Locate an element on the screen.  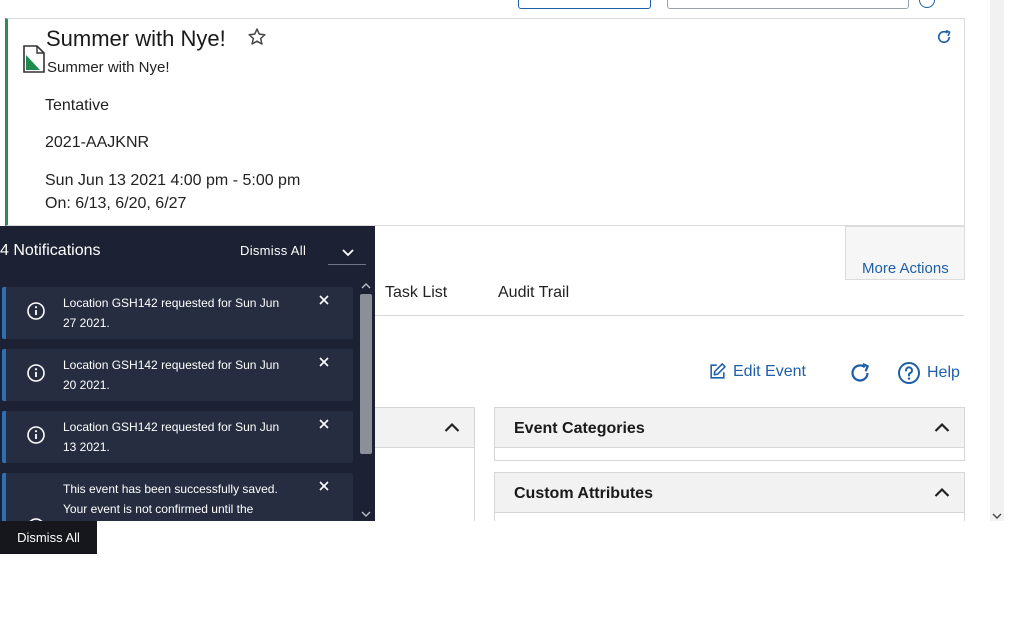
scrollbar-thumb is located at coordinates (366, 374).